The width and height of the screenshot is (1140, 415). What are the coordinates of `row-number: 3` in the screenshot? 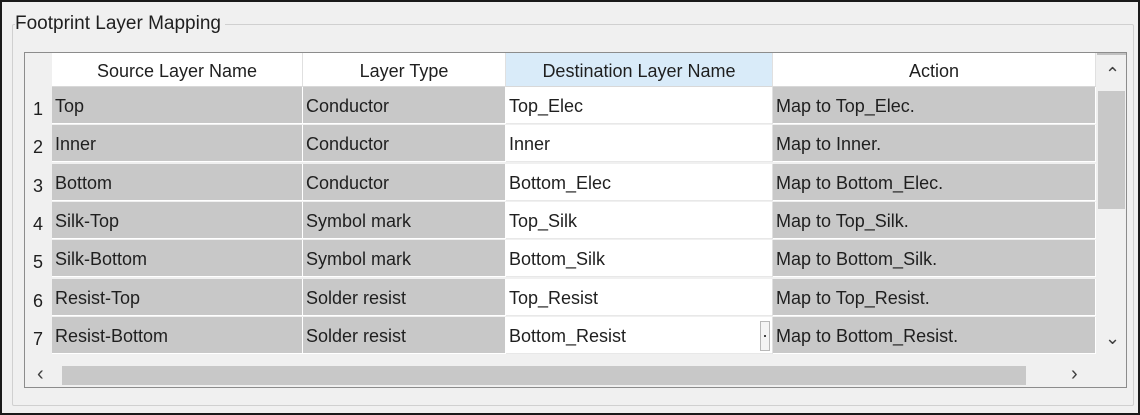 It's located at (38, 183).